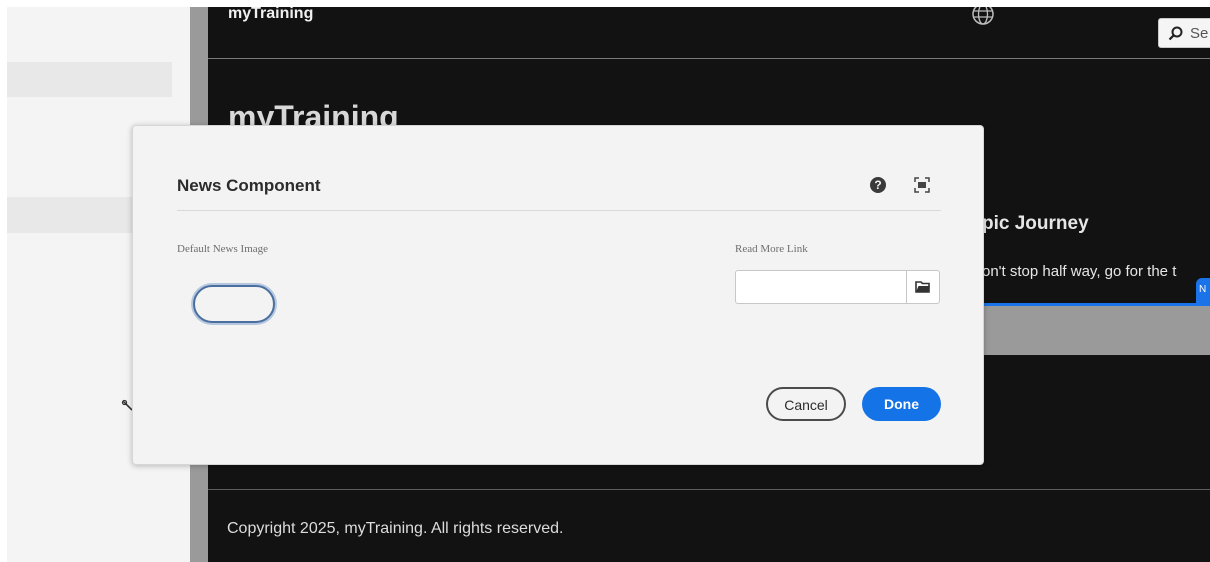  I want to click on site-nav-title: myTraining, so click(270, 15).